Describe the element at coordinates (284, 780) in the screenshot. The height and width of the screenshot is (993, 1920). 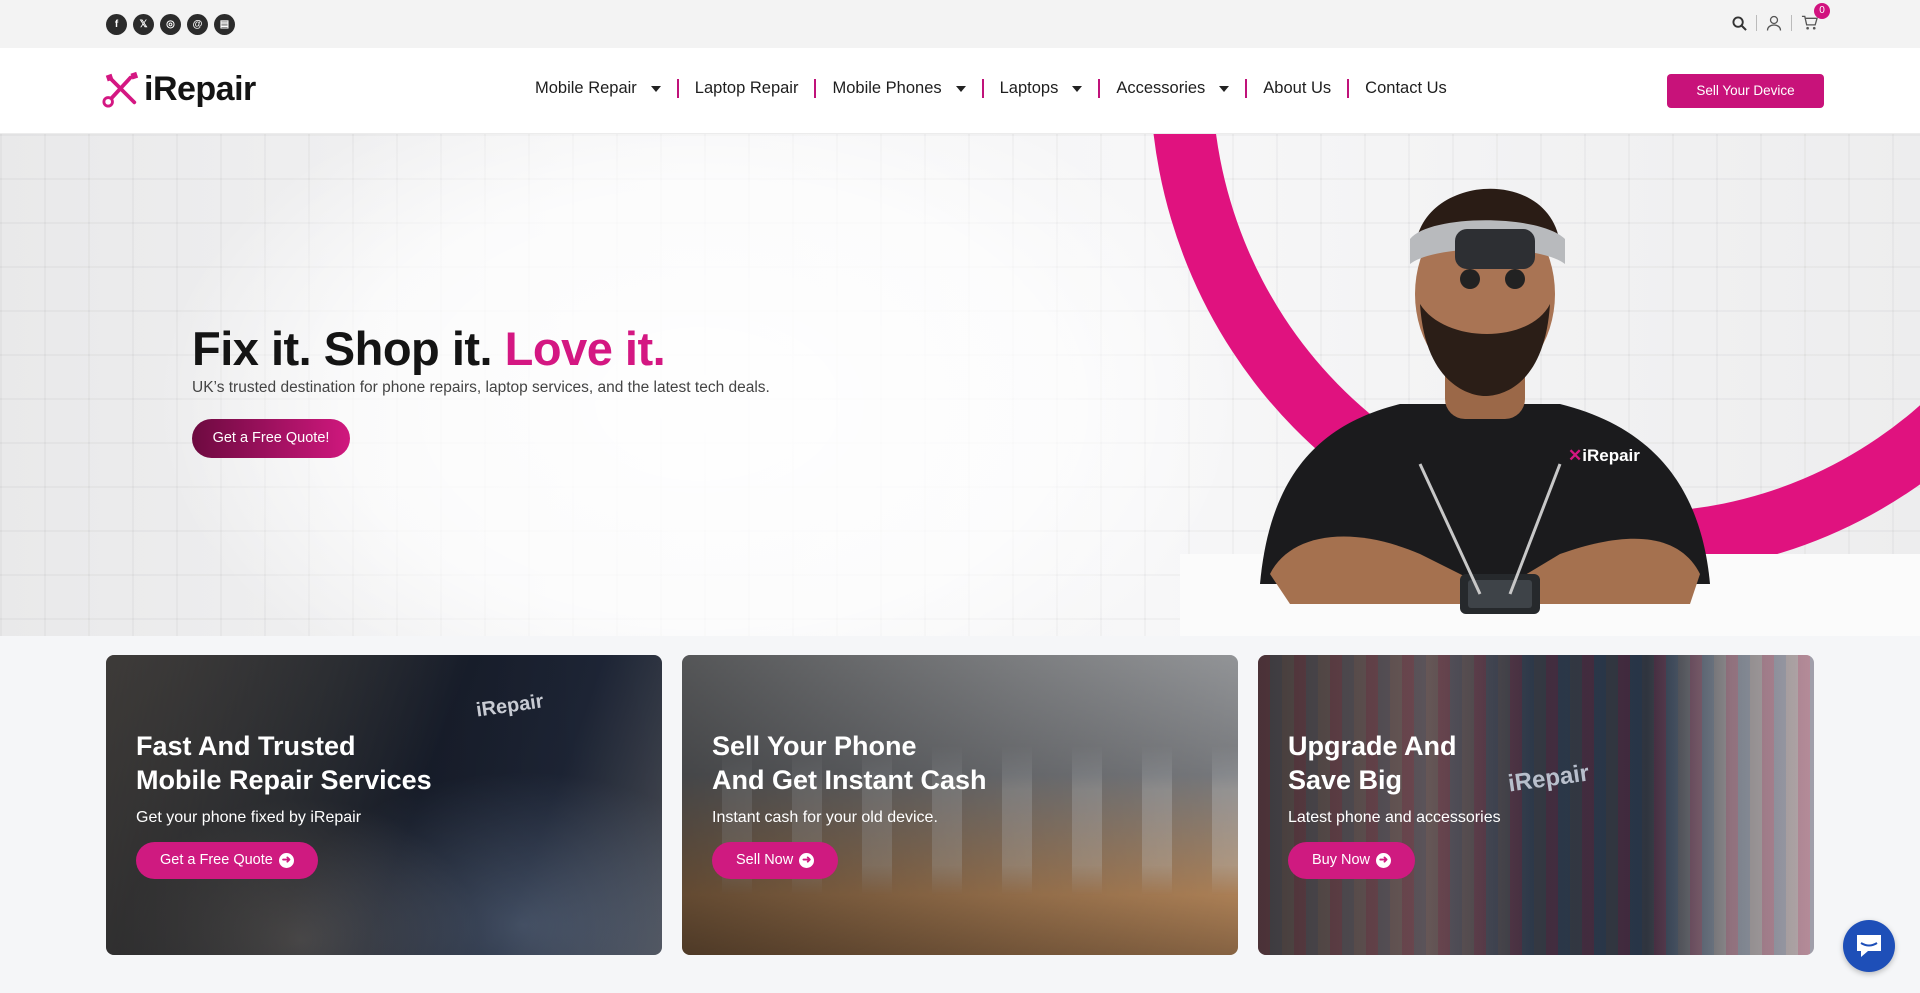
I see `card-title-line2: Mobile Repair Services` at that location.